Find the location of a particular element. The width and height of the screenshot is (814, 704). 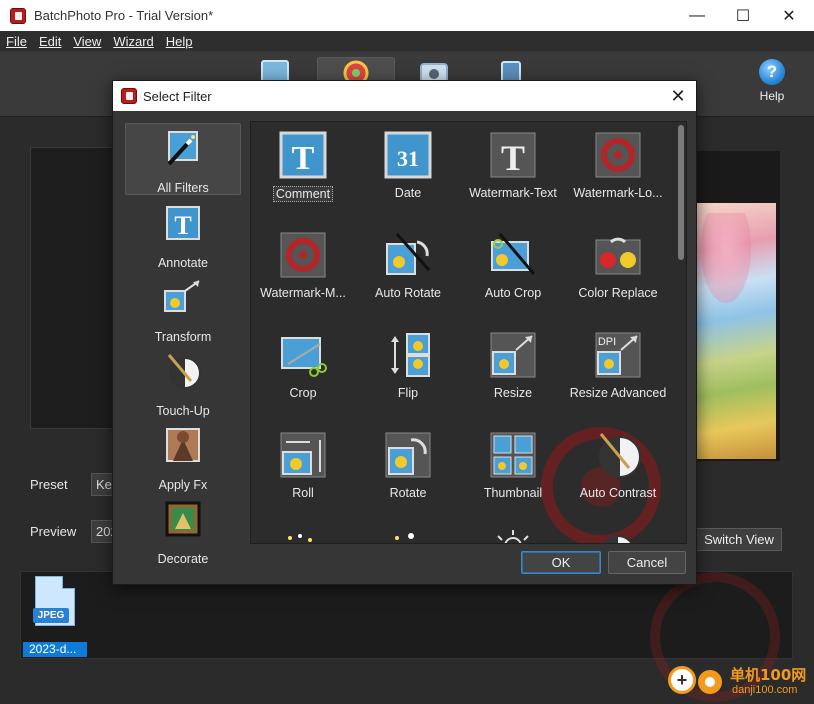

cancel-button: Cancel is located at coordinates (647, 562).